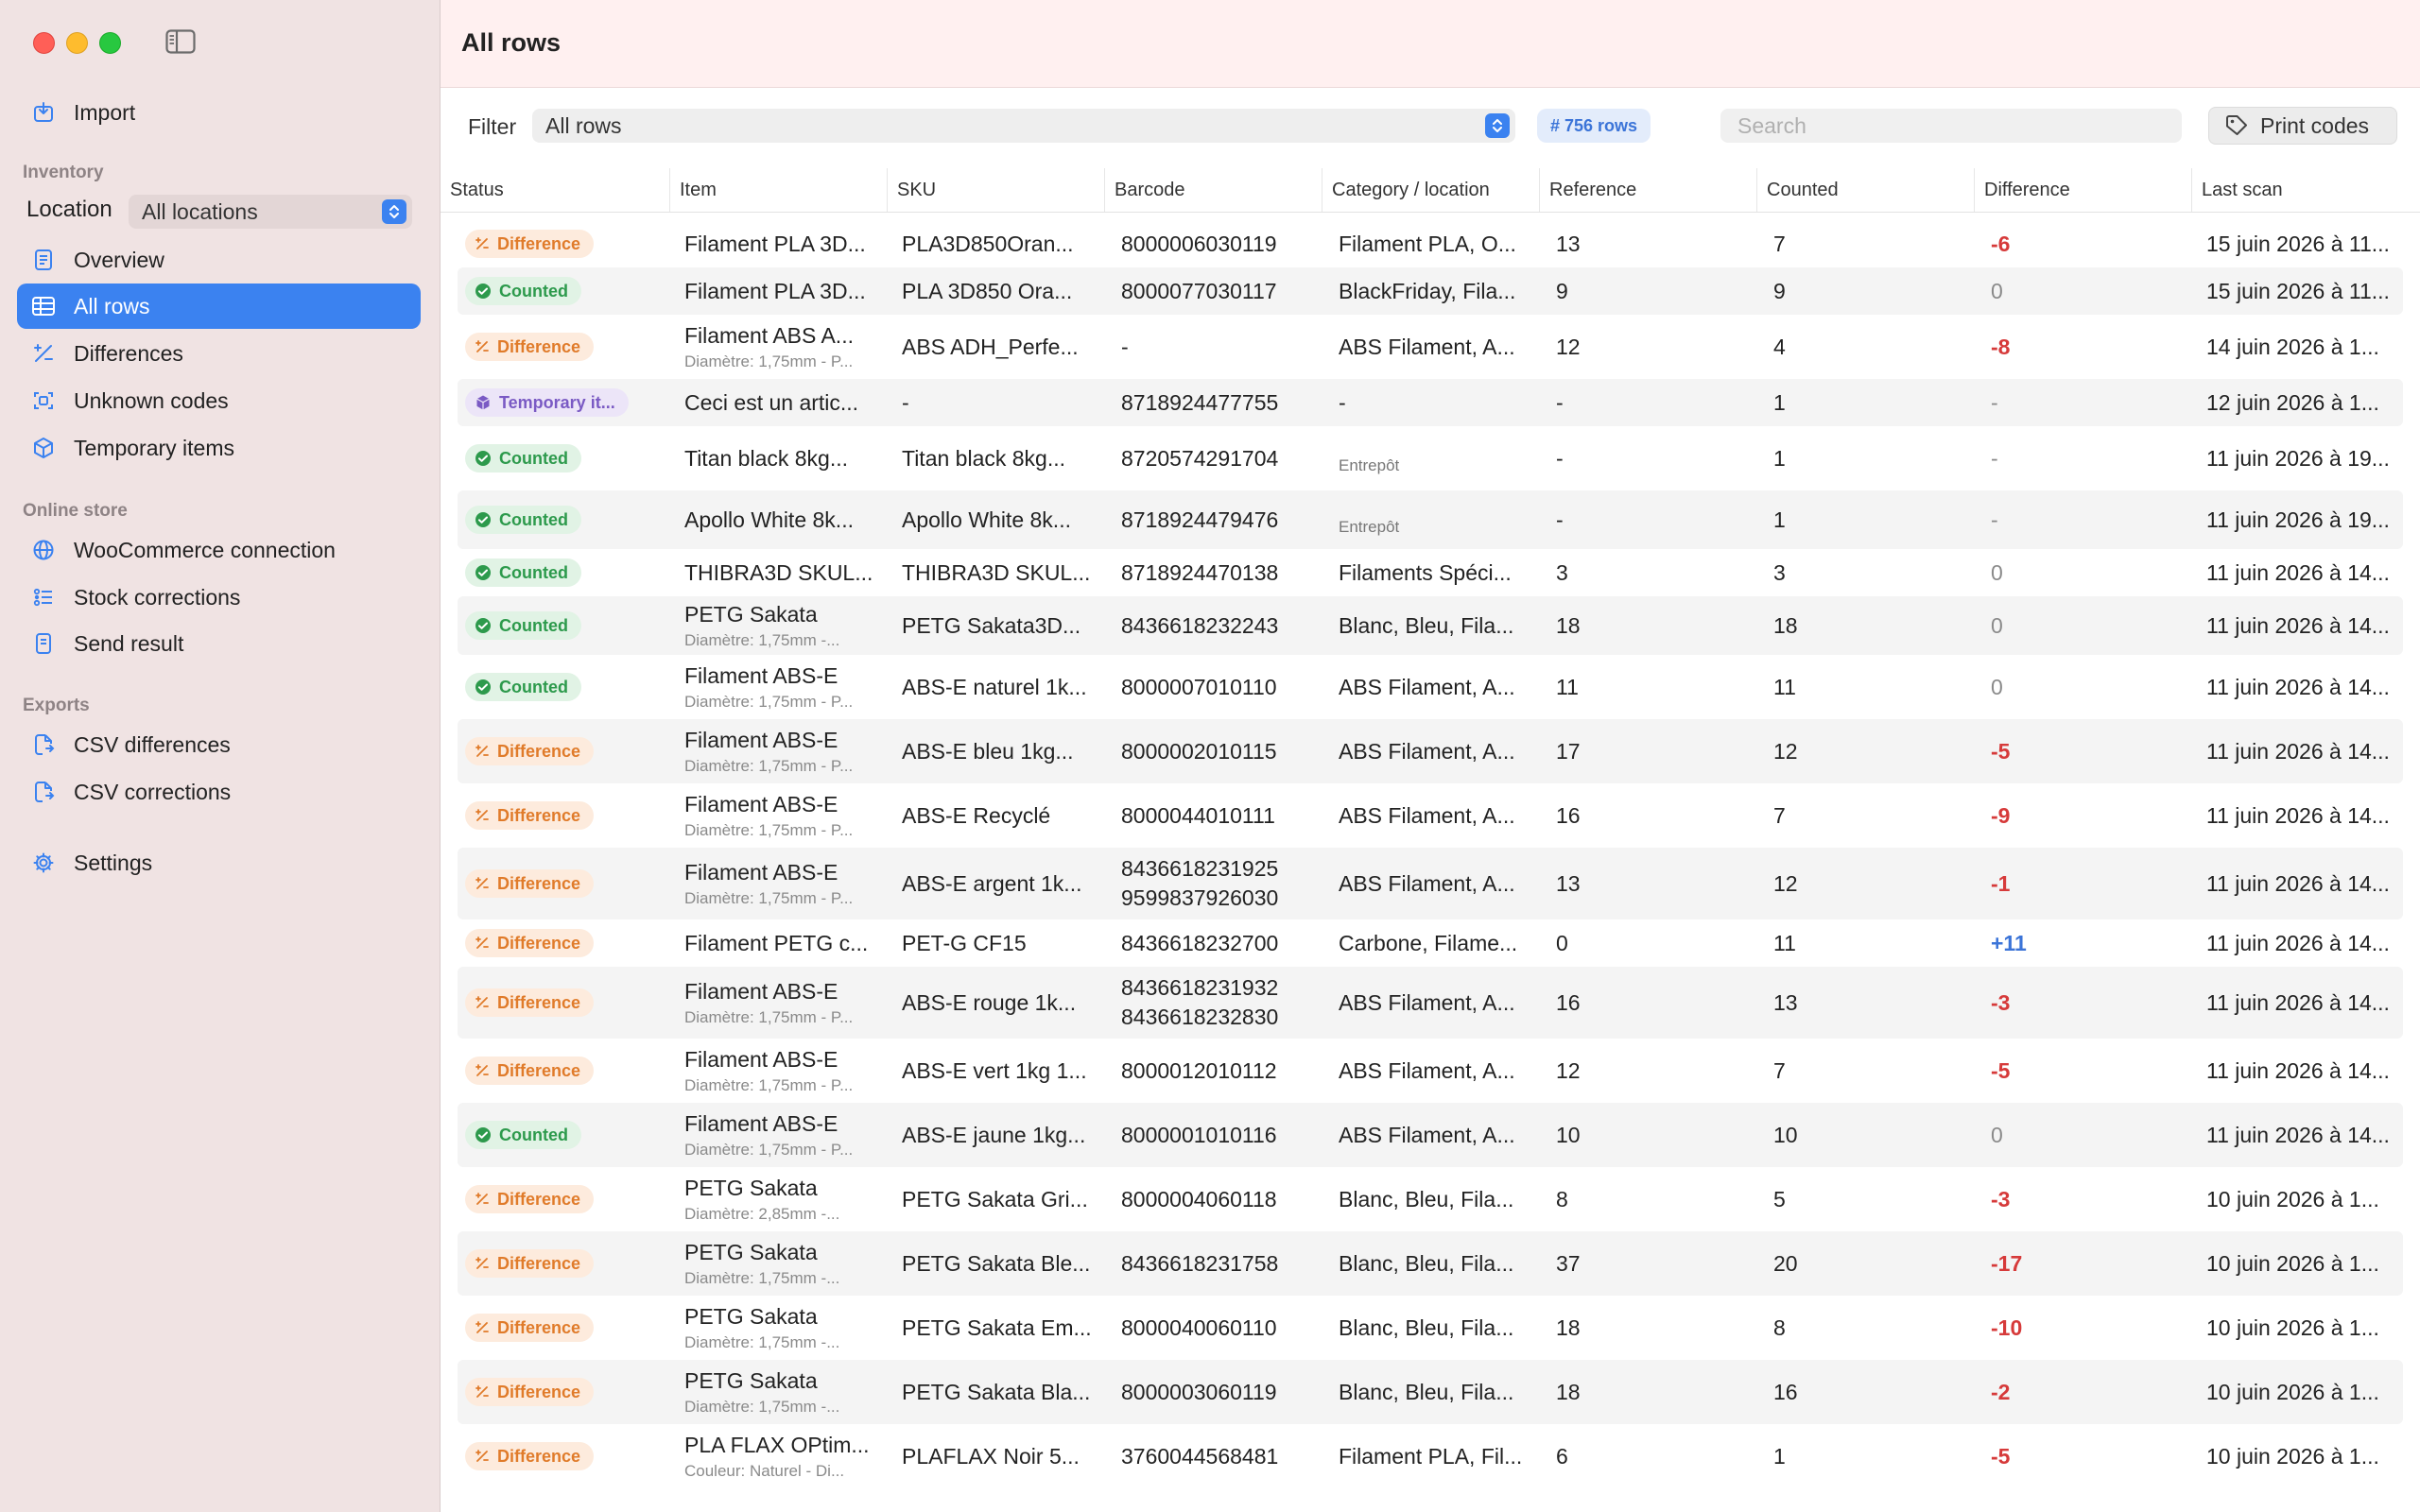 This screenshot has width=2420, height=1512. Describe the element at coordinates (77, 43) in the screenshot. I see `minimize-window-button` at that location.